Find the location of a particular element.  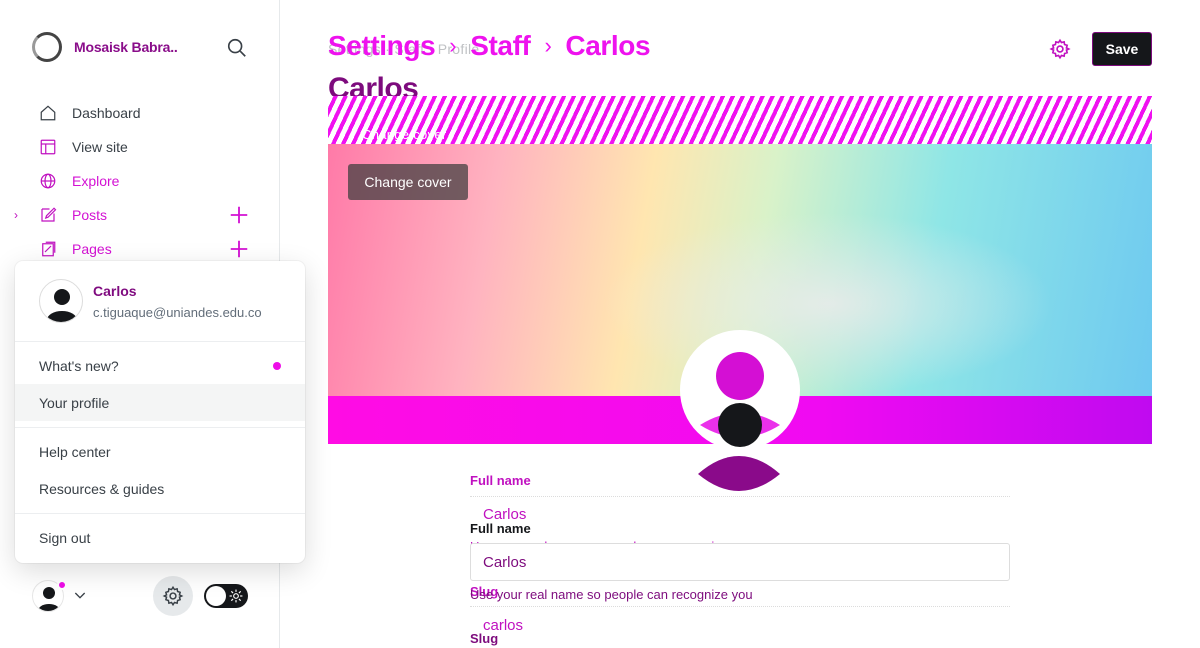

chevron-down-icon is located at coordinates (80, 595).